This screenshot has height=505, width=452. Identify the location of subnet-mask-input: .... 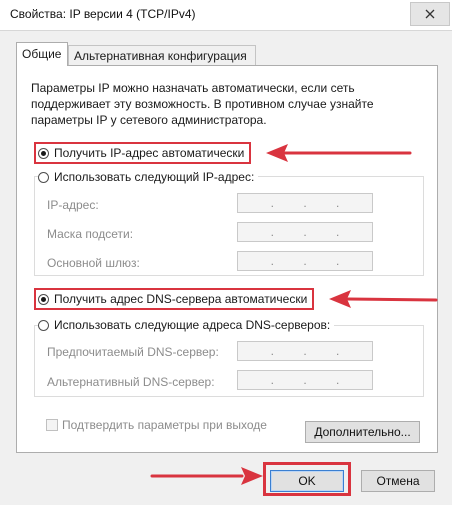
(305, 232).